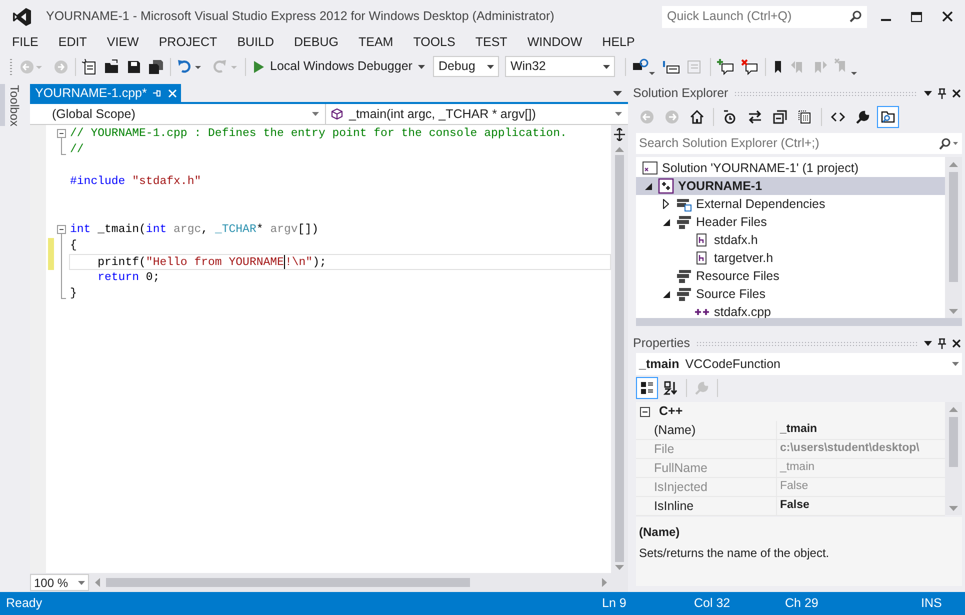 This screenshot has width=965, height=615. I want to click on member-dropdown: _tmain(int argc, _TCHAR * argv[]), so click(477, 114).